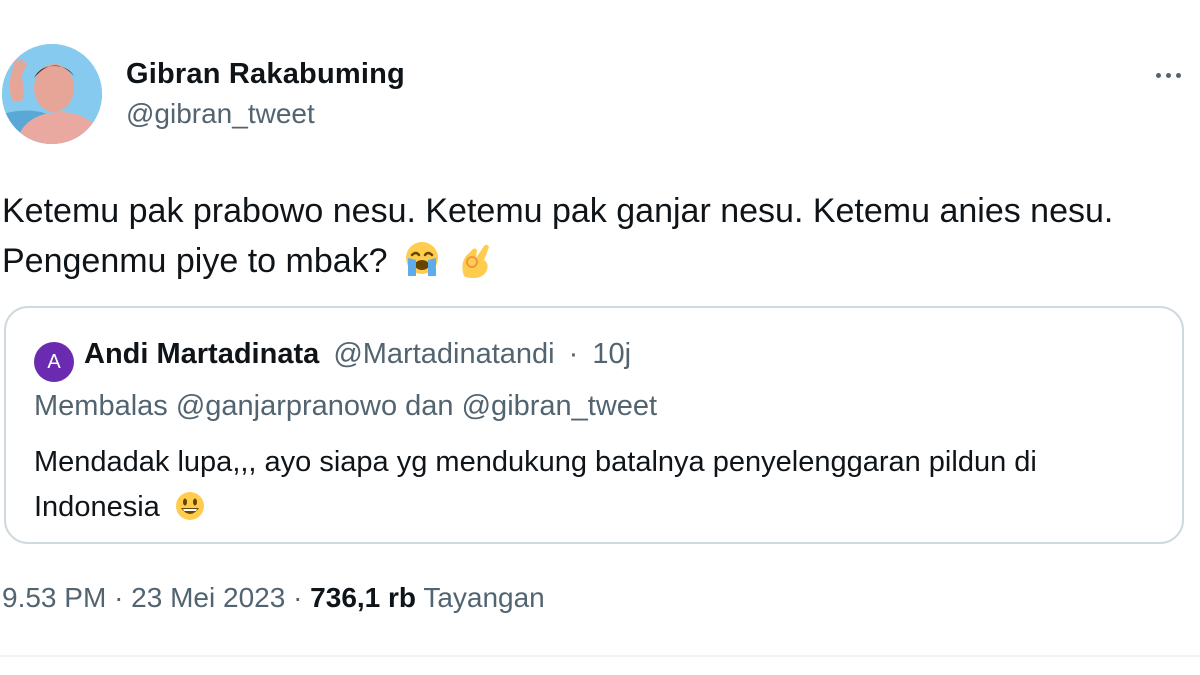 The width and height of the screenshot is (1200, 675). Describe the element at coordinates (201, 354) in the screenshot. I see `quote-author-name: Andi Martadinata` at that location.